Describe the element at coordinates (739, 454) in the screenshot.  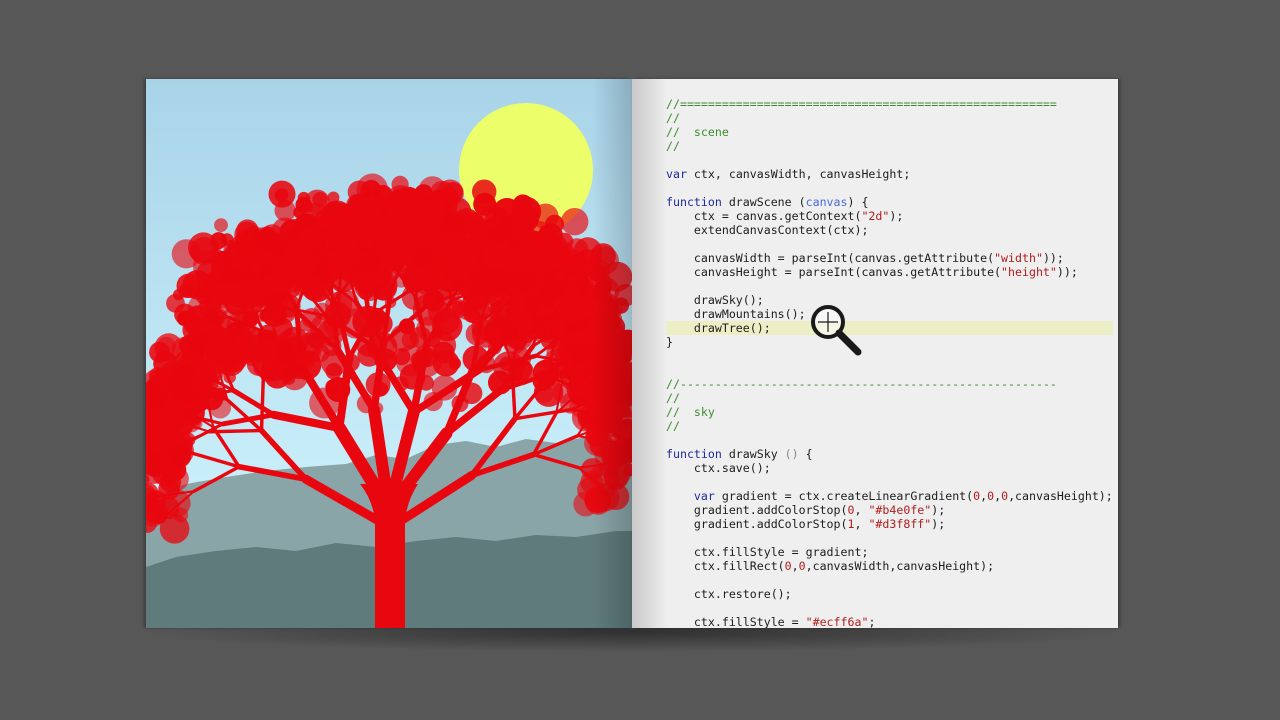
I see `code-line: function drawSky () {` at that location.